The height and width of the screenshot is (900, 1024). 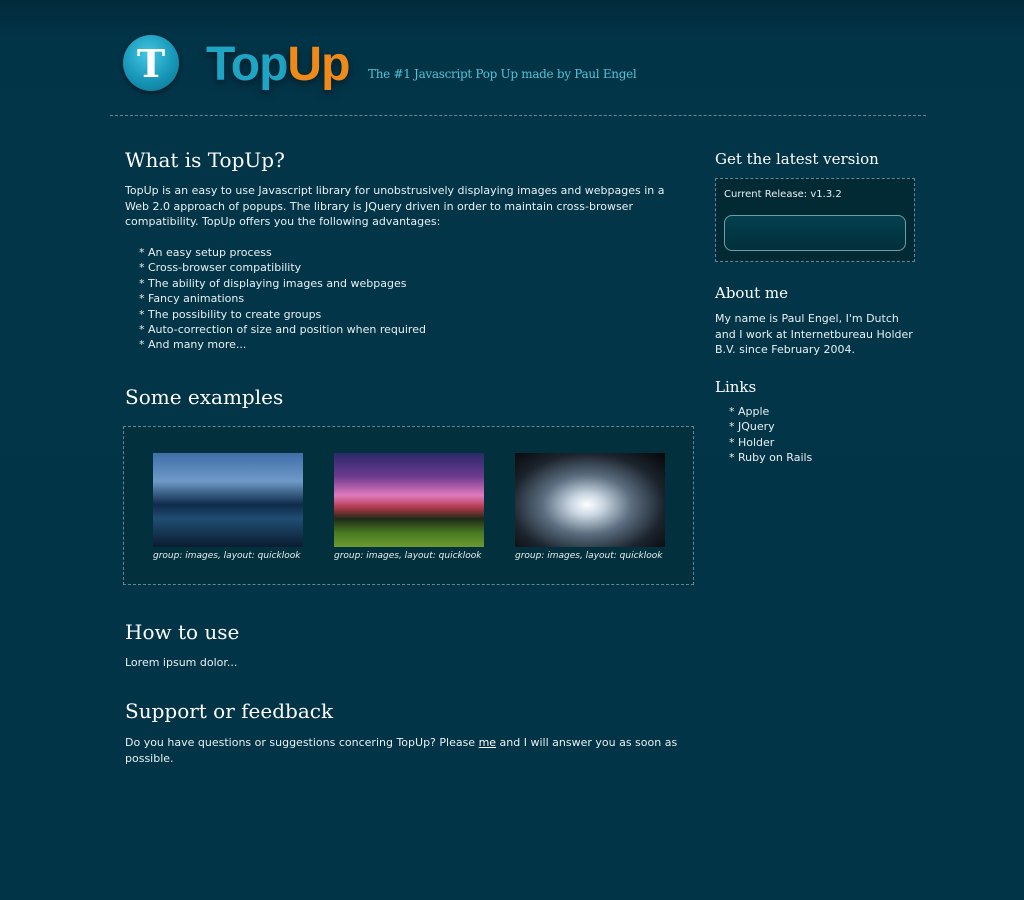 I want to click on example-thumb-city: group: images, layout: quicklook, so click(x=228, y=507).